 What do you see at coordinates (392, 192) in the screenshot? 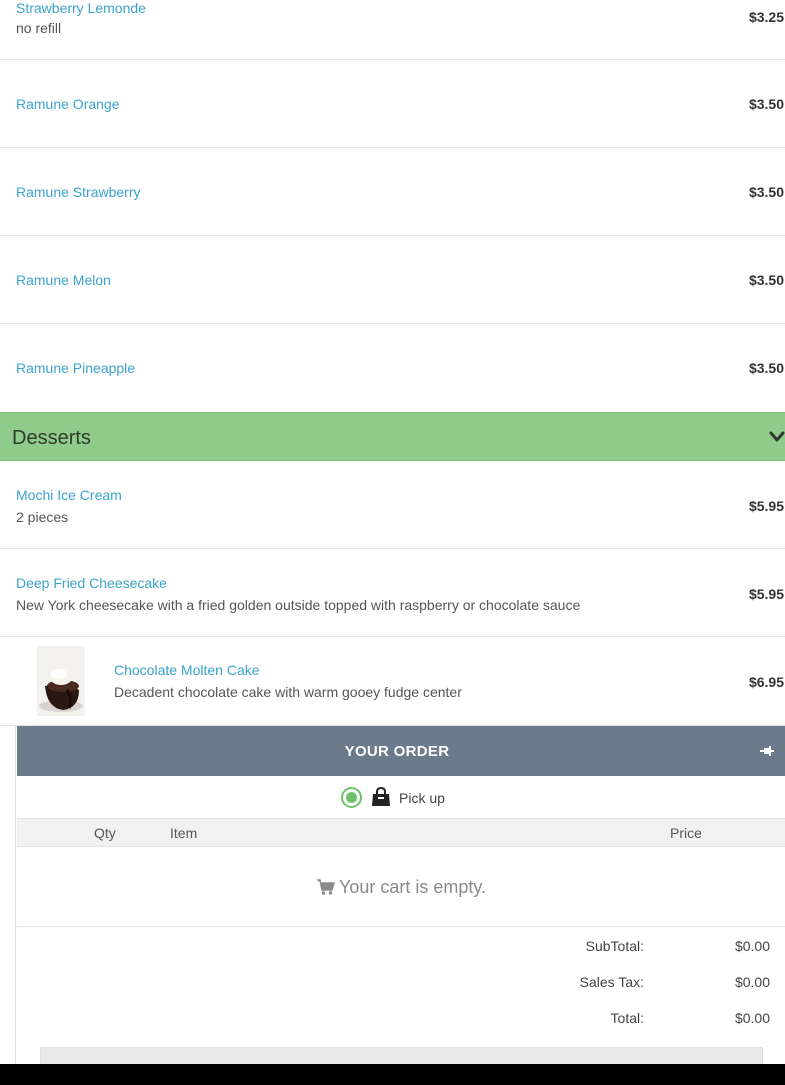
I see `menu-item: Ramune Strawberry $3.50` at bounding box center [392, 192].